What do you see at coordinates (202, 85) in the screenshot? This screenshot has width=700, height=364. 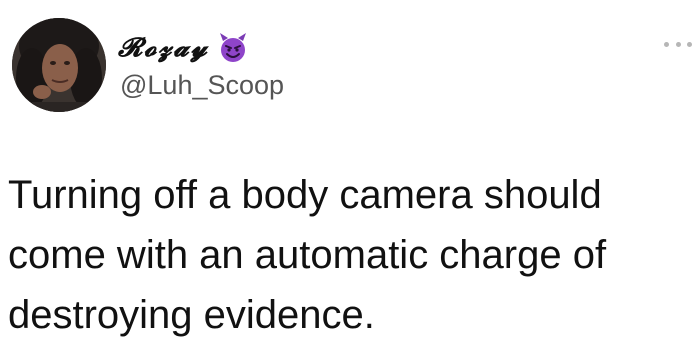 I see `handle: @Luh_Scoop` at bounding box center [202, 85].